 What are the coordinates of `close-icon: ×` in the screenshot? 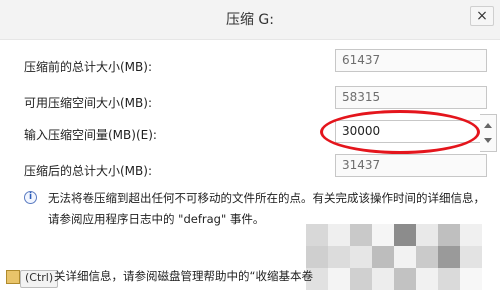 It's located at (482, 16).